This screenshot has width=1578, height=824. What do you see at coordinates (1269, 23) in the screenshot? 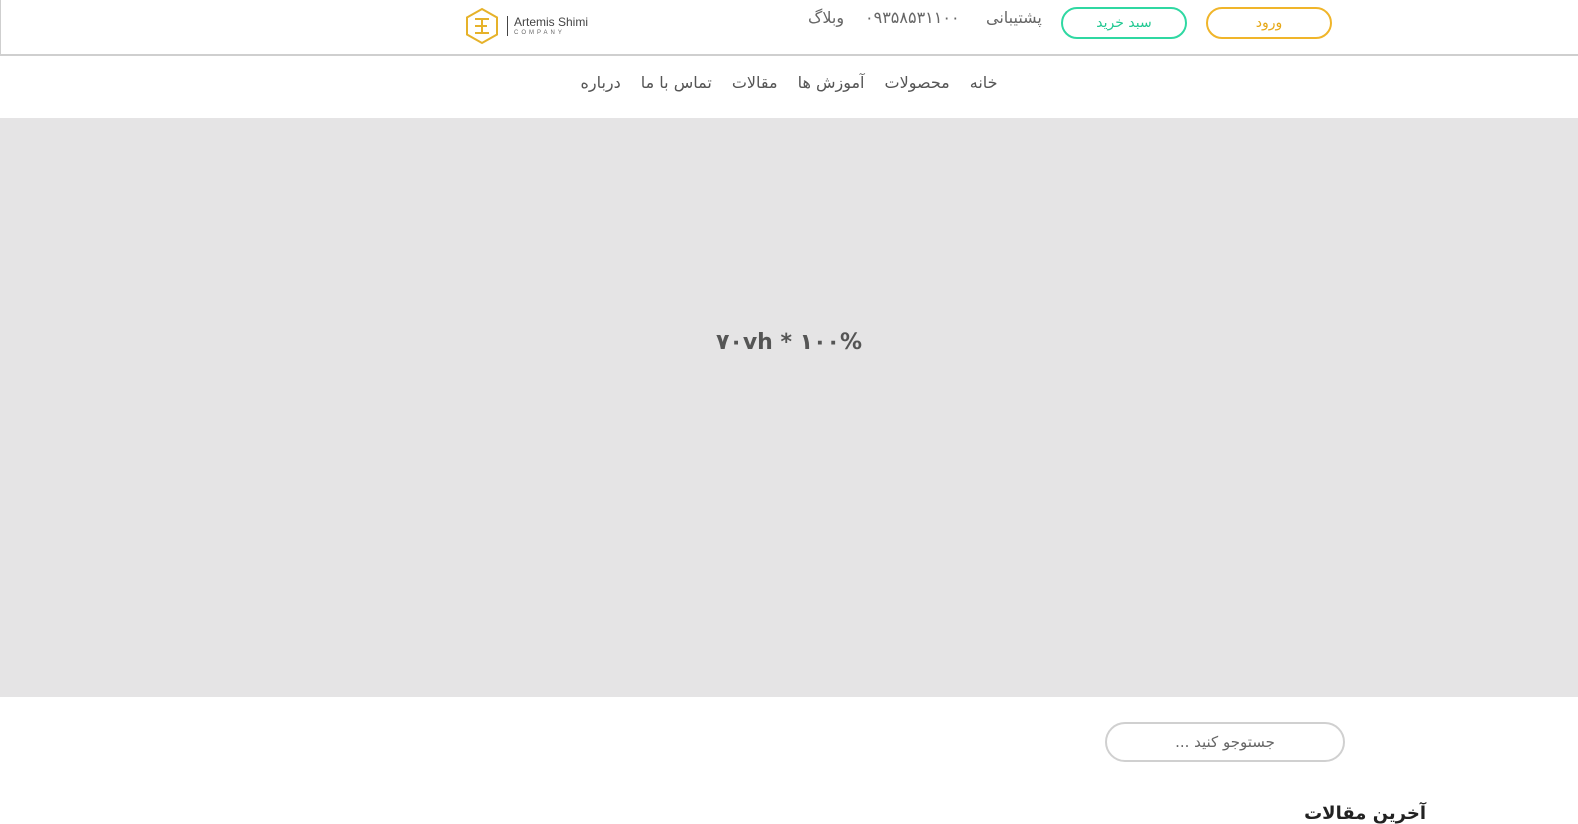
I see `login-button: ورود` at bounding box center [1269, 23].